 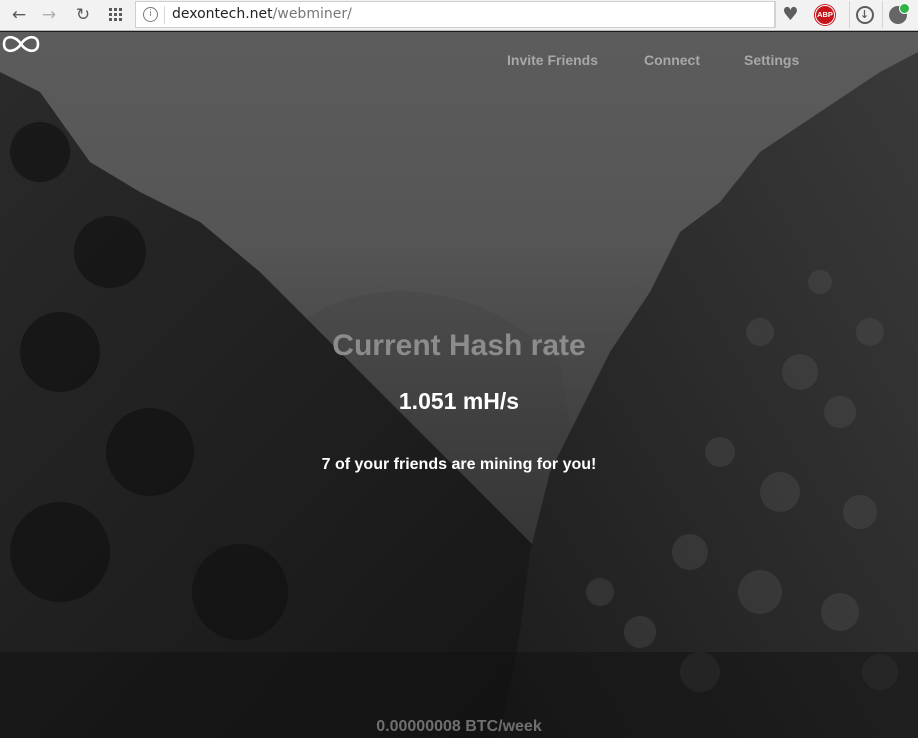 What do you see at coordinates (459, 464) in the screenshot?
I see `friends-mining-text: 7 of your friends are mining for you!` at bounding box center [459, 464].